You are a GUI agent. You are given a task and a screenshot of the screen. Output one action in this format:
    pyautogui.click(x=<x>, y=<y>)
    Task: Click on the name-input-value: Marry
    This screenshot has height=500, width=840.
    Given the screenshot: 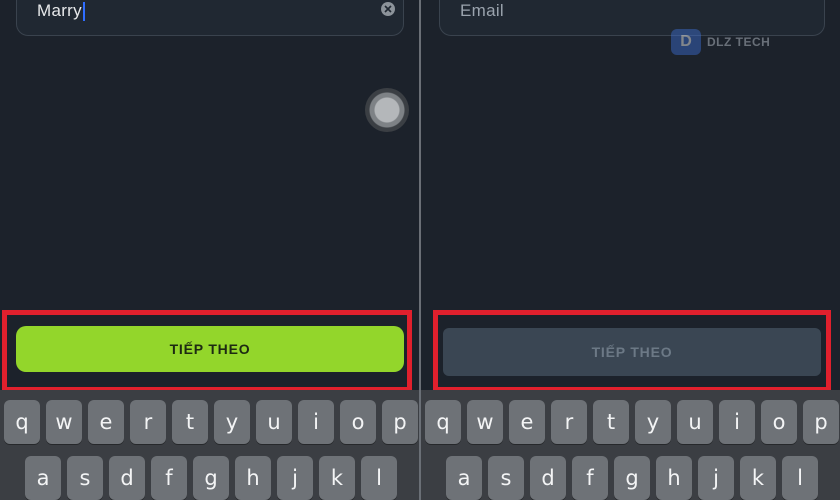 What is the action you would take?
    pyautogui.click(x=59, y=10)
    